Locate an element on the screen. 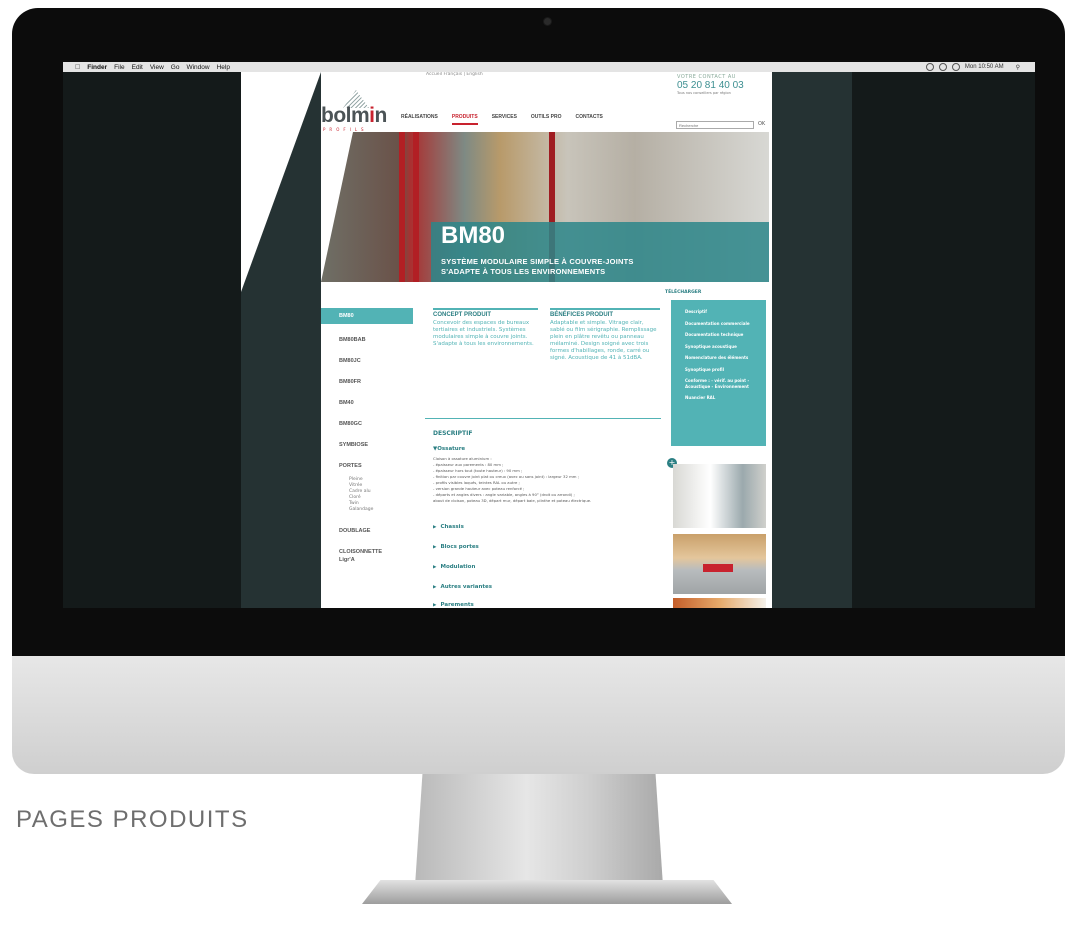 Image resolution: width=1065 pixels, height=932 pixels. menu-edit: Edit is located at coordinates (137, 67).